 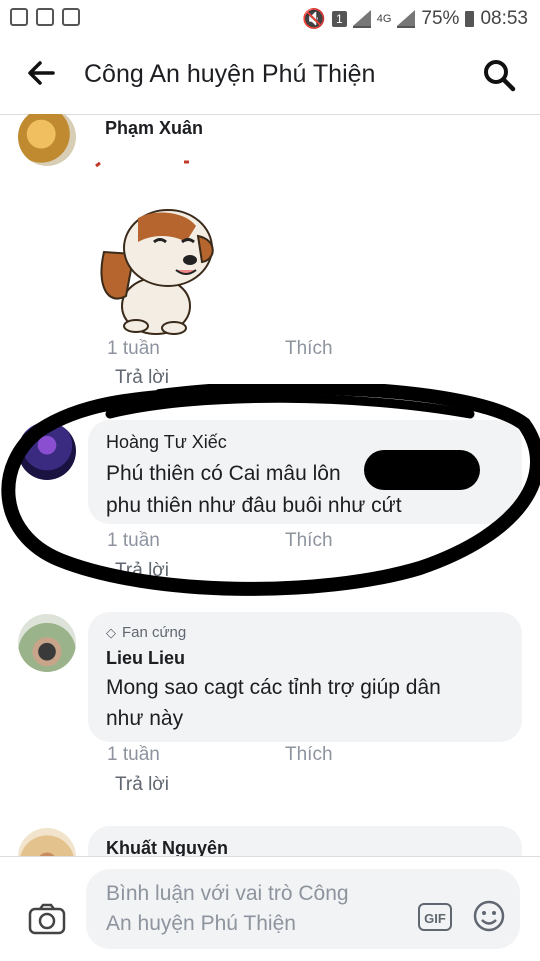 What do you see at coordinates (254, 505) in the screenshot?
I see `comment-text-line2: phu thiên như đâu buôi như cứt` at bounding box center [254, 505].